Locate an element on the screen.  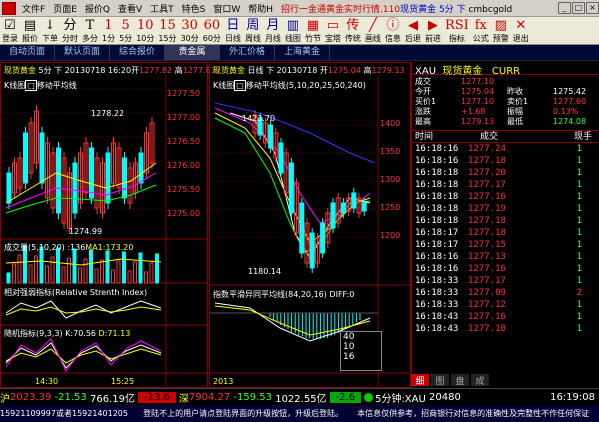
quote-tab-1: 图 is located at coordinates (440, 380).